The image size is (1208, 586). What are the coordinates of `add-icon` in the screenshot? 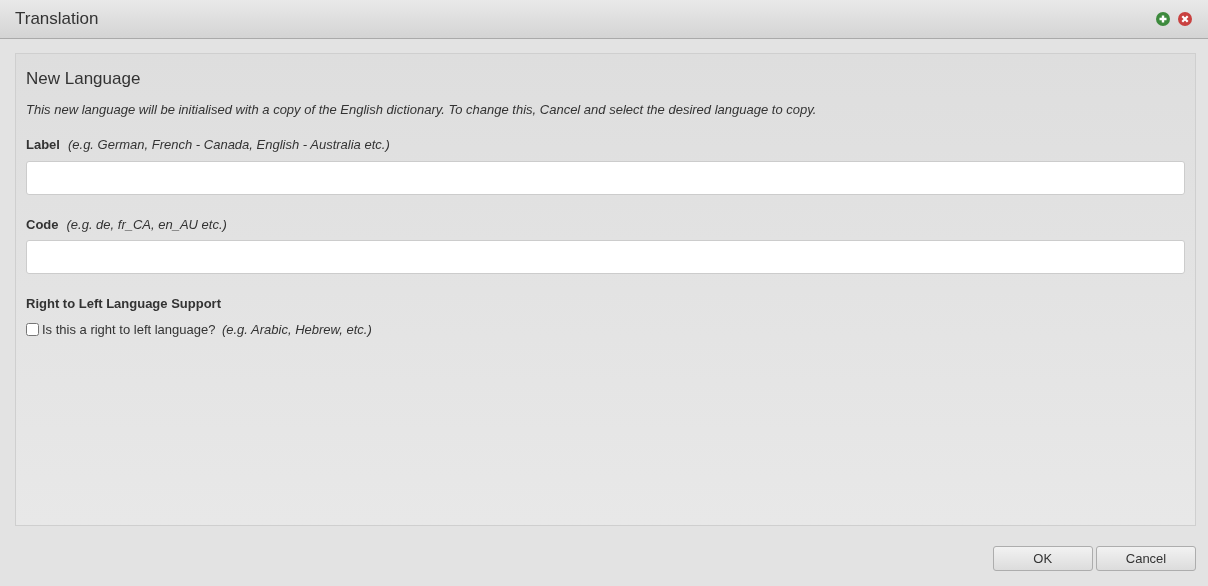 It's located at (1162, 19).